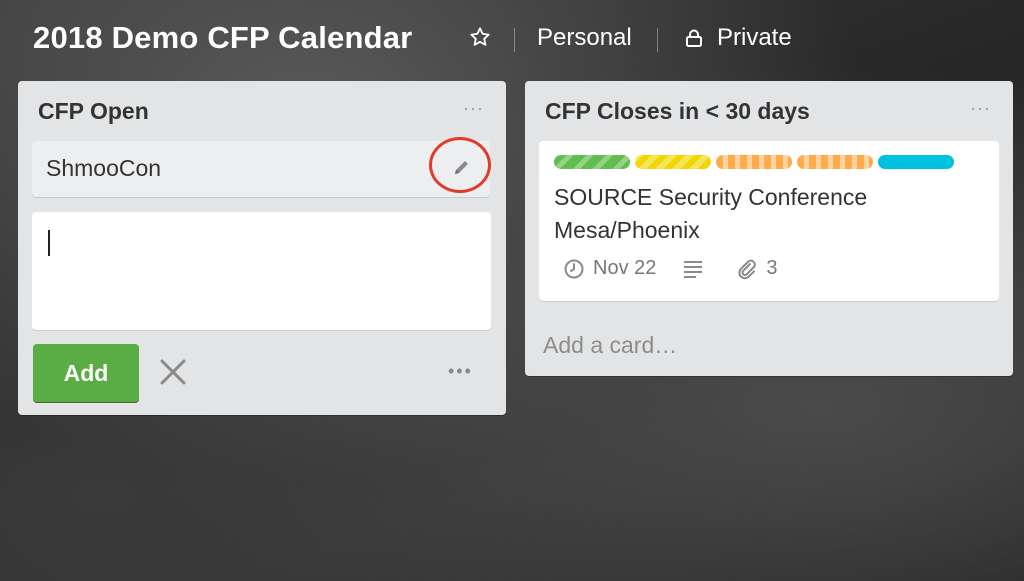 The height and width of the screenshot is (581, 1024). What do you see at coordinates (625, 268) in the screenshot?
I see `due-date: Nov 22` at bounding box center [625, 268].